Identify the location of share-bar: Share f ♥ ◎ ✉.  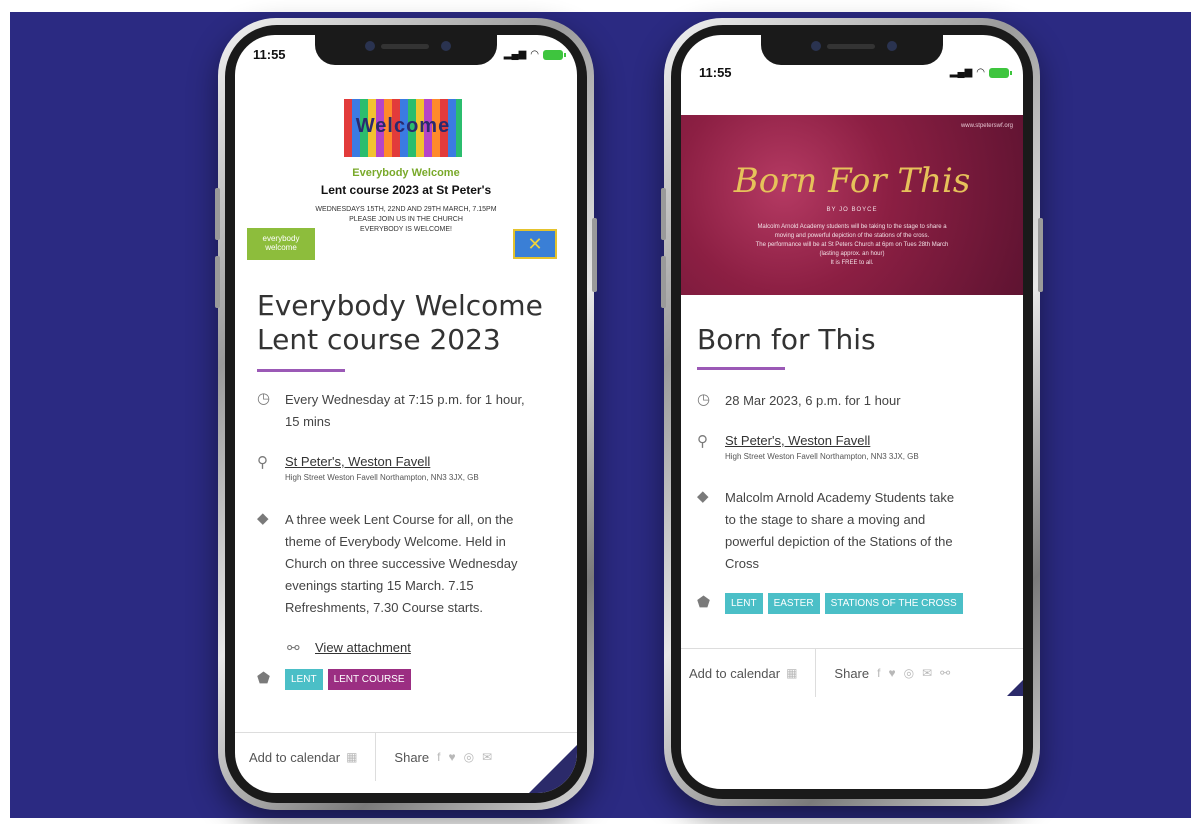
(443, 757).